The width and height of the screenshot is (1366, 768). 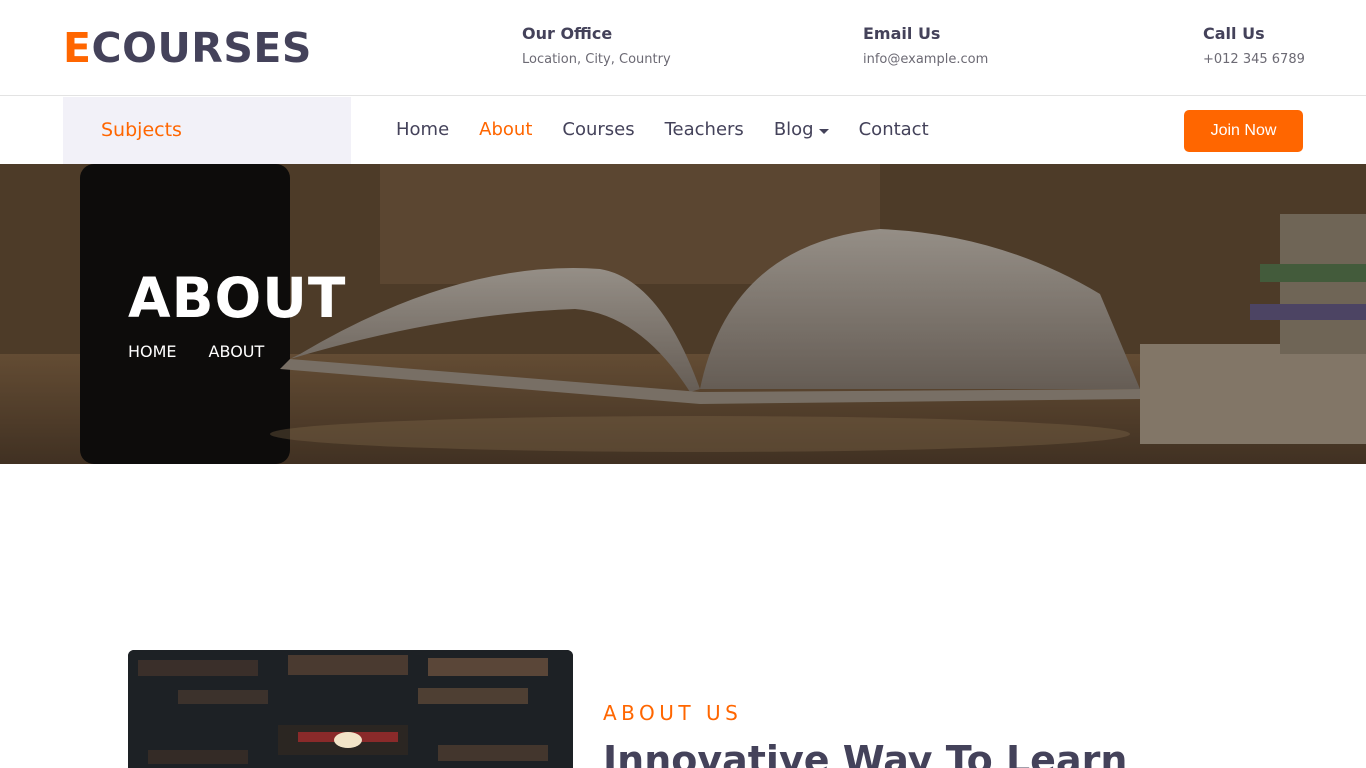 What do you see at coordinates (596, 46) in the screenshot?
I see `office-info: Our Office Location, City, Country` at bounding box center [596, 46].